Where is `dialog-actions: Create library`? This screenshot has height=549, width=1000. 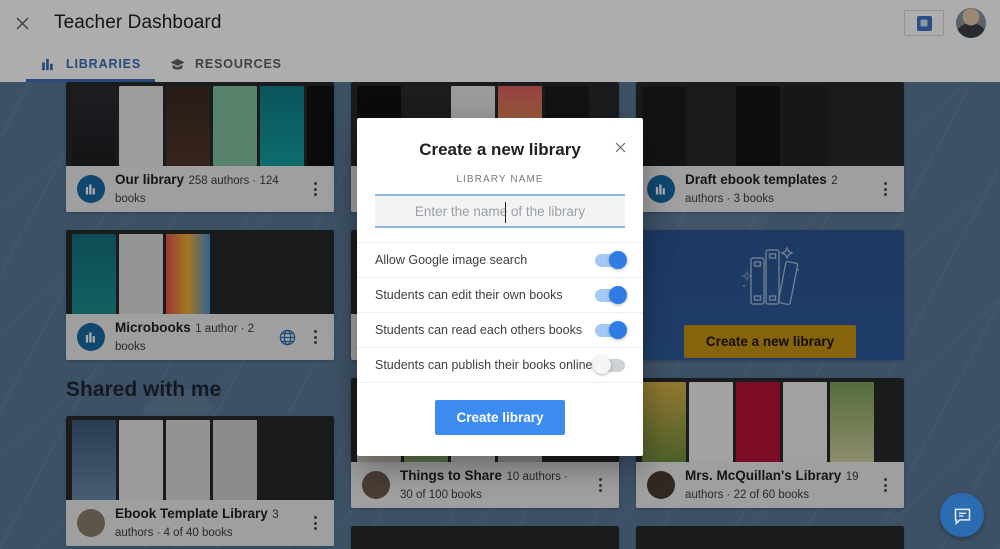 dialog-actions: Create library is located at coordinates (500, 419).